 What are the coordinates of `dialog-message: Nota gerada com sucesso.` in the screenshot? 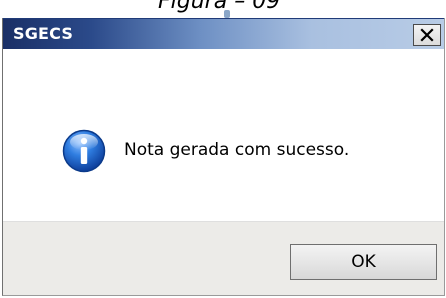 It's located at (237, 150).